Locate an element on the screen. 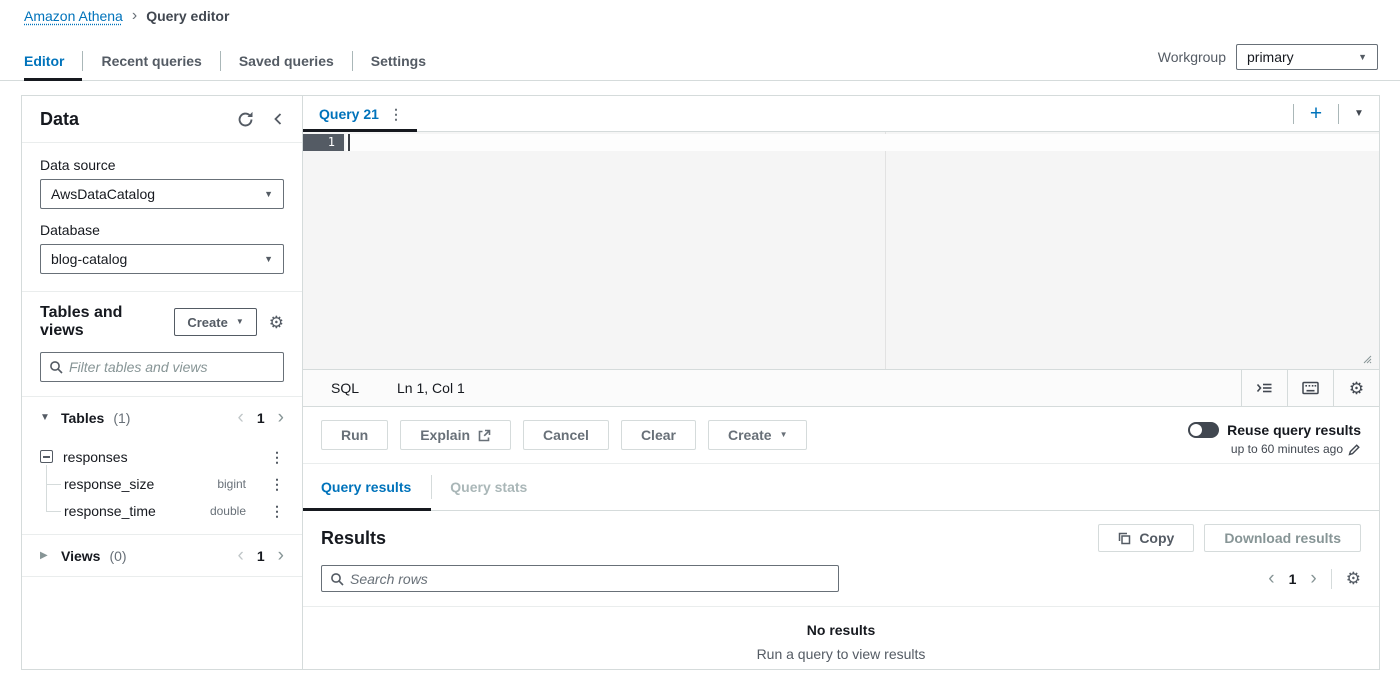 This screenshot has width=1400, height=674. tables-group-row: ▼ Tables (1) ‹ 1 › is located at coordinates (162, 417).